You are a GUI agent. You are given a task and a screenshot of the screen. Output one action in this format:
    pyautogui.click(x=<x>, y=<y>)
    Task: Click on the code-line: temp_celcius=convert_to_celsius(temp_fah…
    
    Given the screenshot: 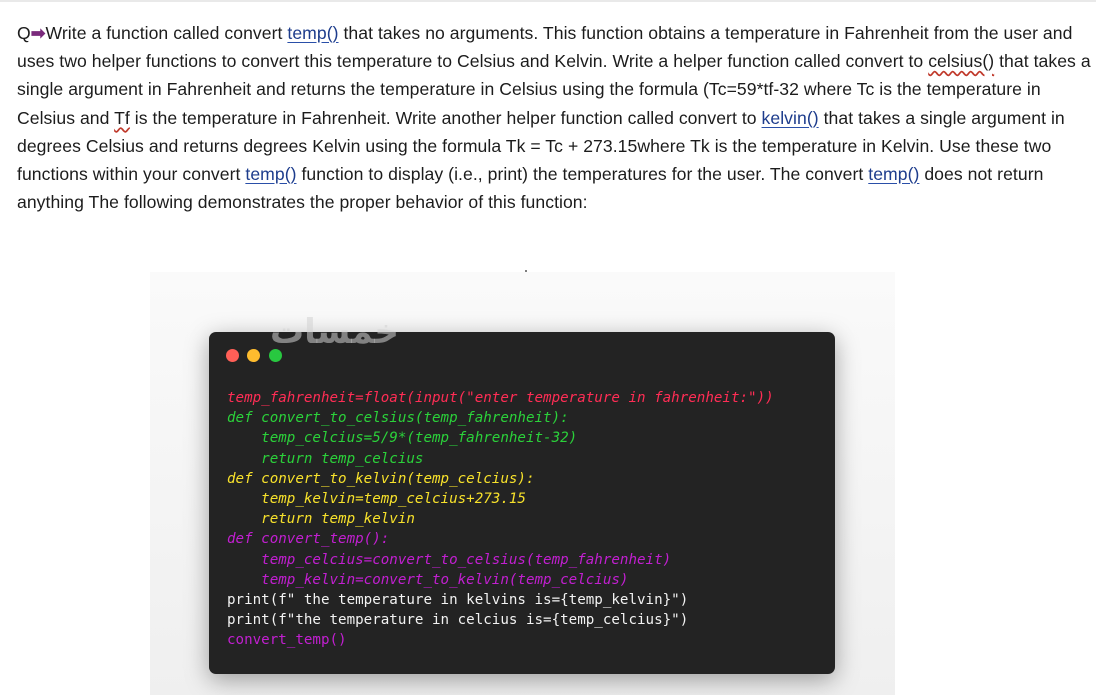 What is the action you would take?
    pyautogui.click(x=449, y=559)
    